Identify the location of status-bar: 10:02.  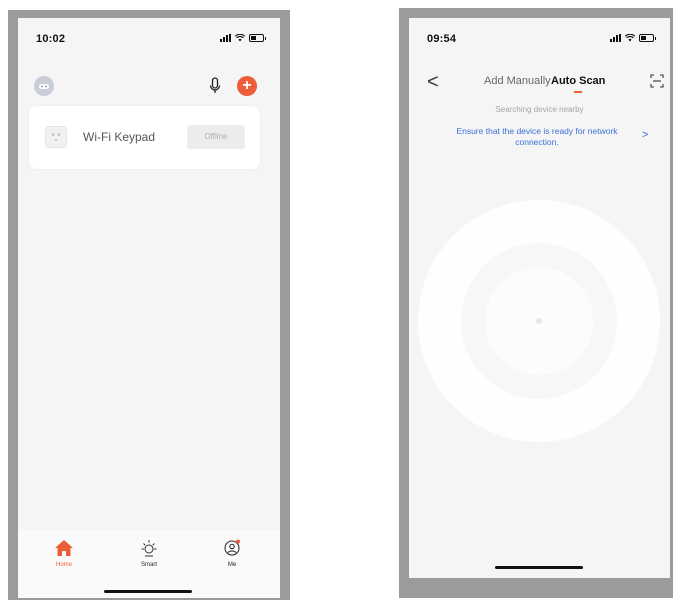
(149, 32).